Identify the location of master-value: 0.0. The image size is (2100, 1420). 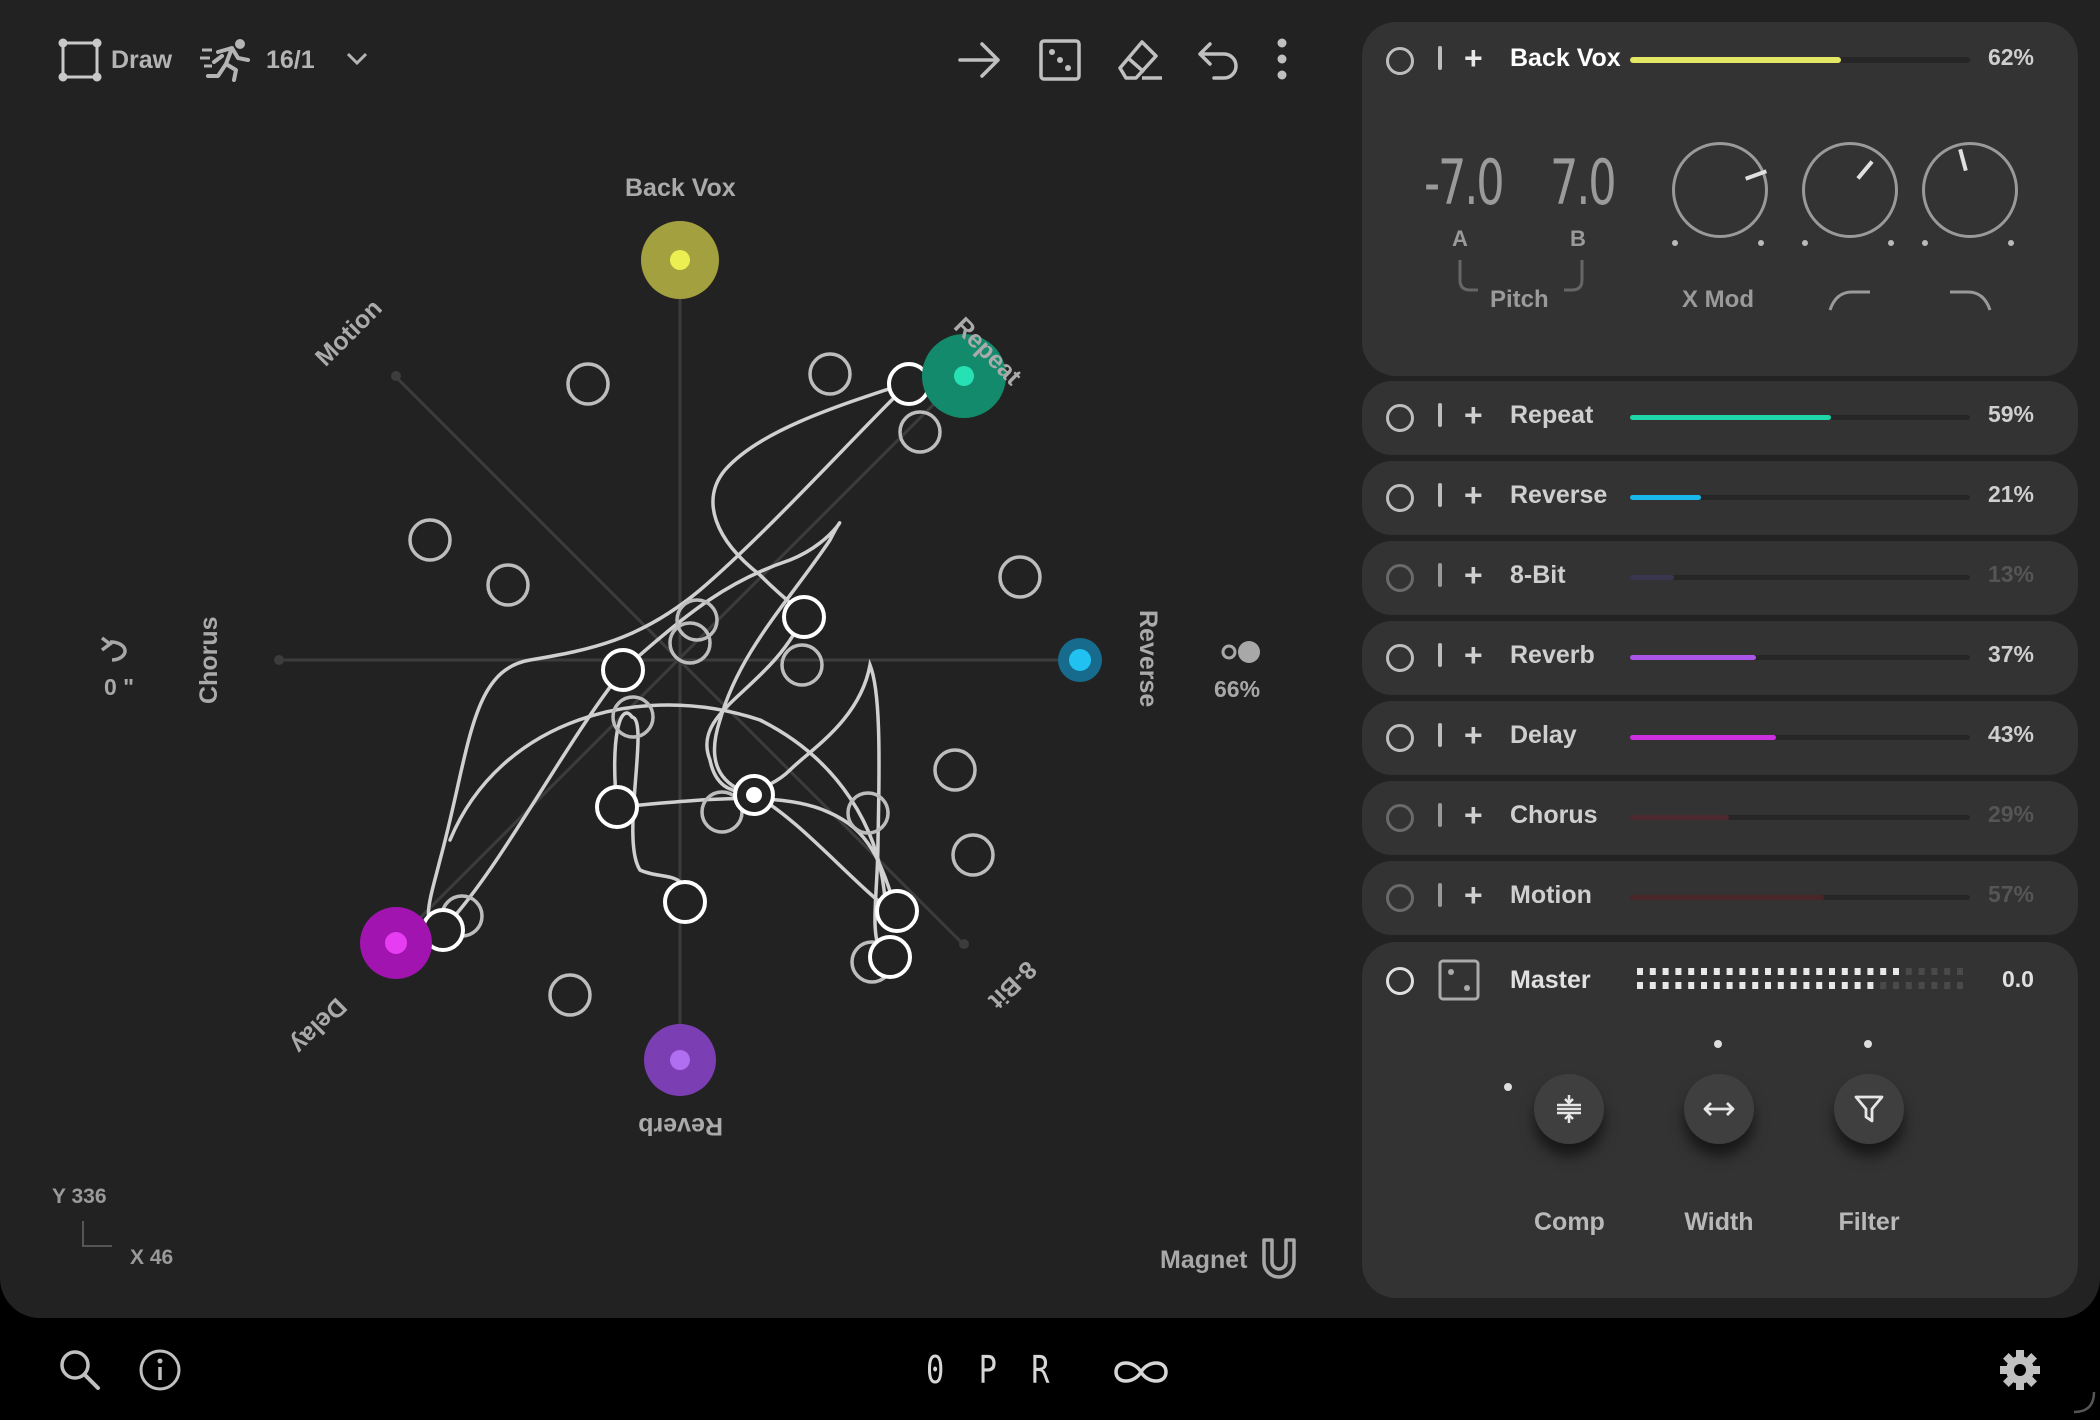
(2018, 979).